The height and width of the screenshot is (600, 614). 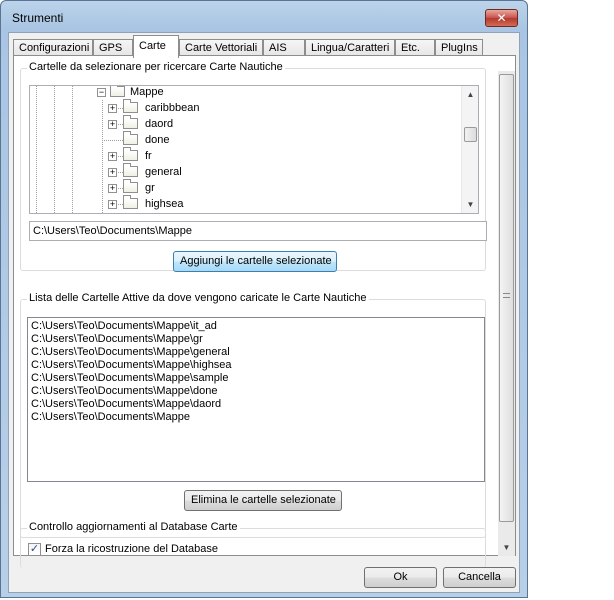 I want to click on folder-path-input: C:\Users\Teo\Documents\Mappe, so click(x=258, y=231).